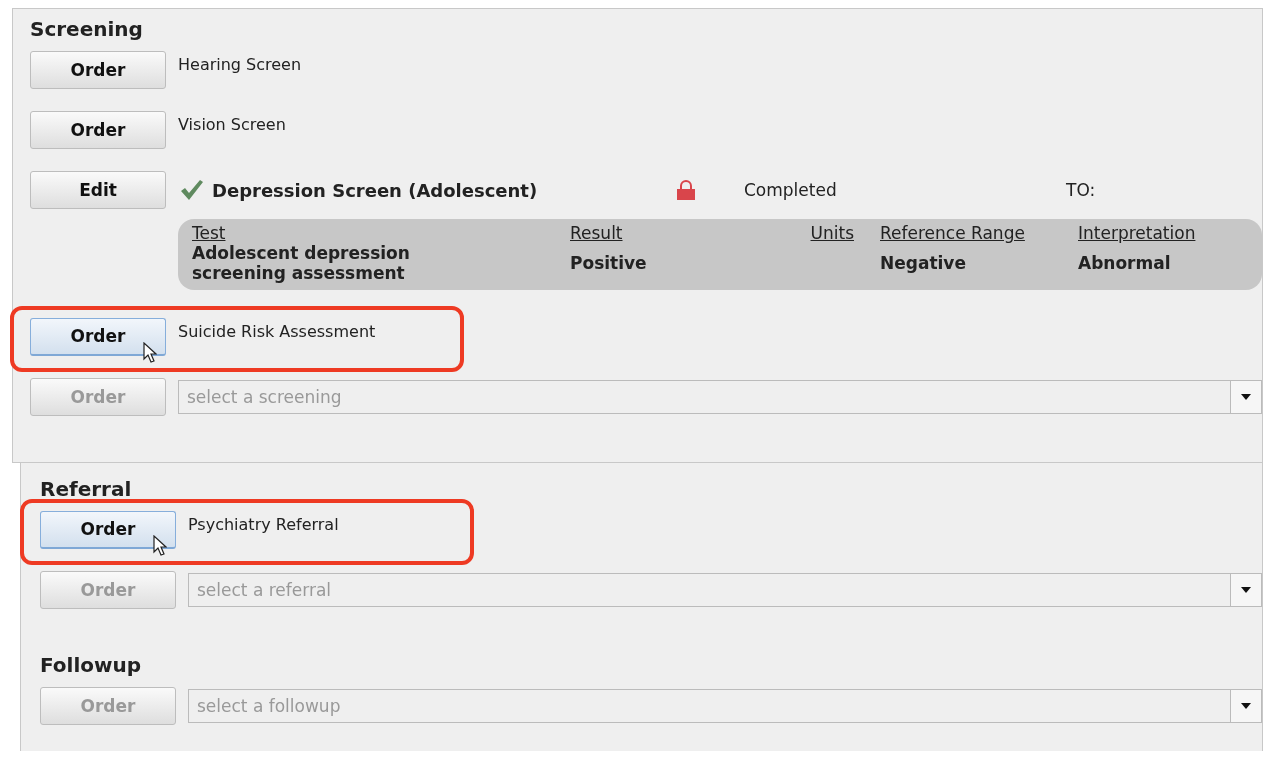 The height and width of the screenshot is (763, 1263). I want to click on item-label: Suicide Risk Assessment, so click(277, 330).